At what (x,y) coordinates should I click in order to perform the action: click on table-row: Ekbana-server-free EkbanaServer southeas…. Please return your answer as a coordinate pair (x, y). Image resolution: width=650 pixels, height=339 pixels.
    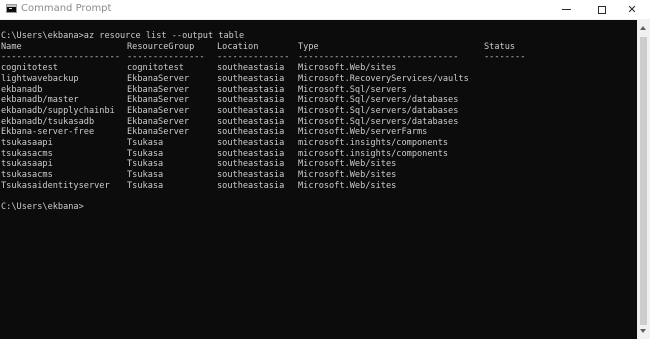
    Looking at the image, I should click on (214, 132).